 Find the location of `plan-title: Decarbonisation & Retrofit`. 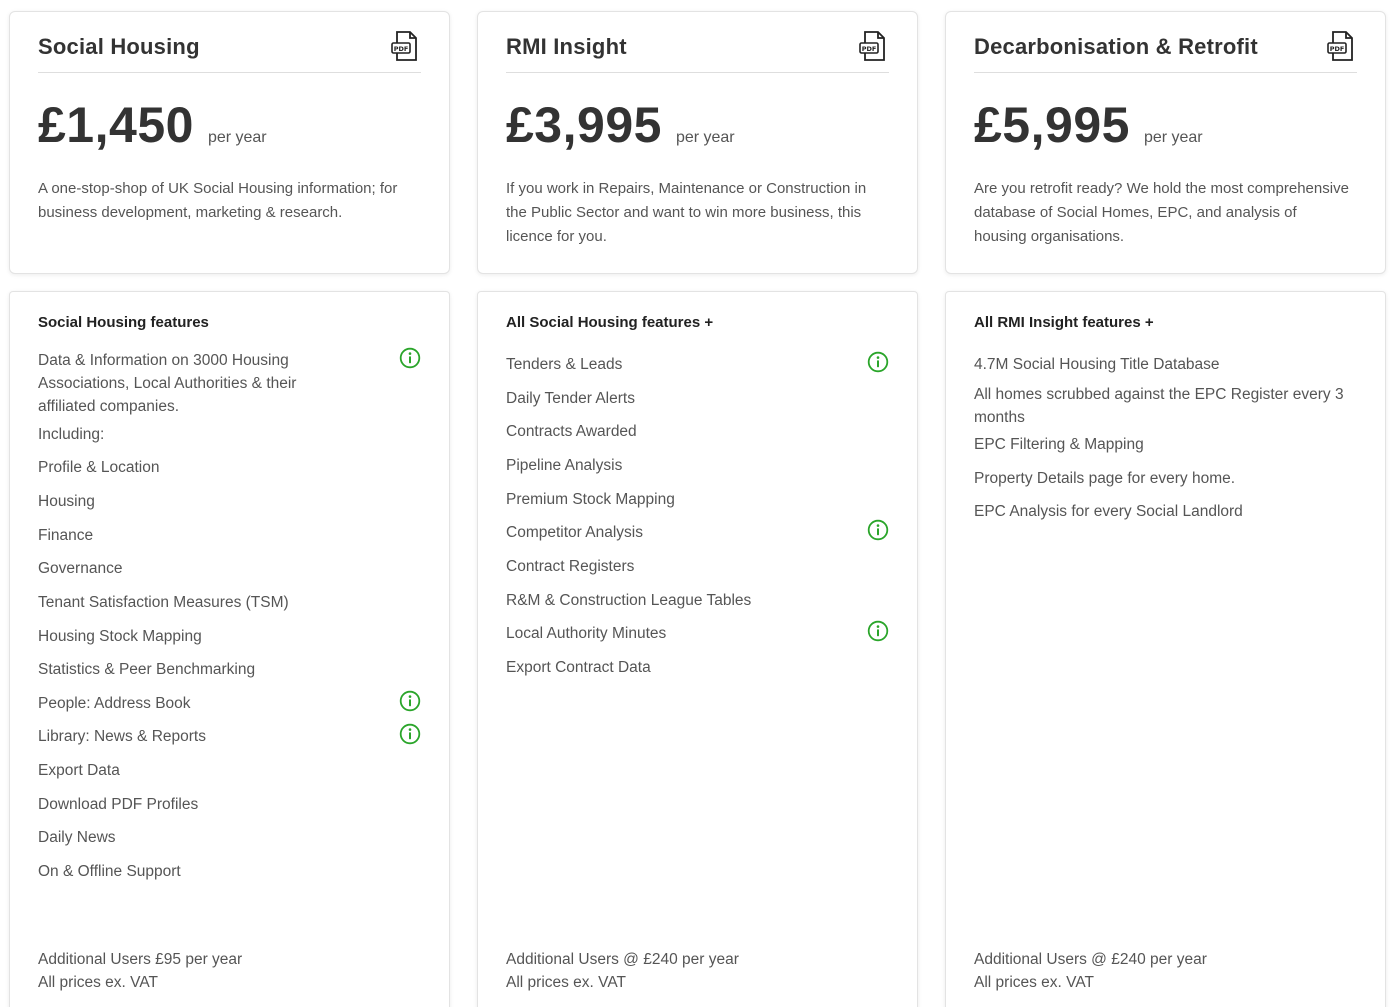

plan-title: Decarbonisation & Retrofit is located at coordinates (1116, 46).